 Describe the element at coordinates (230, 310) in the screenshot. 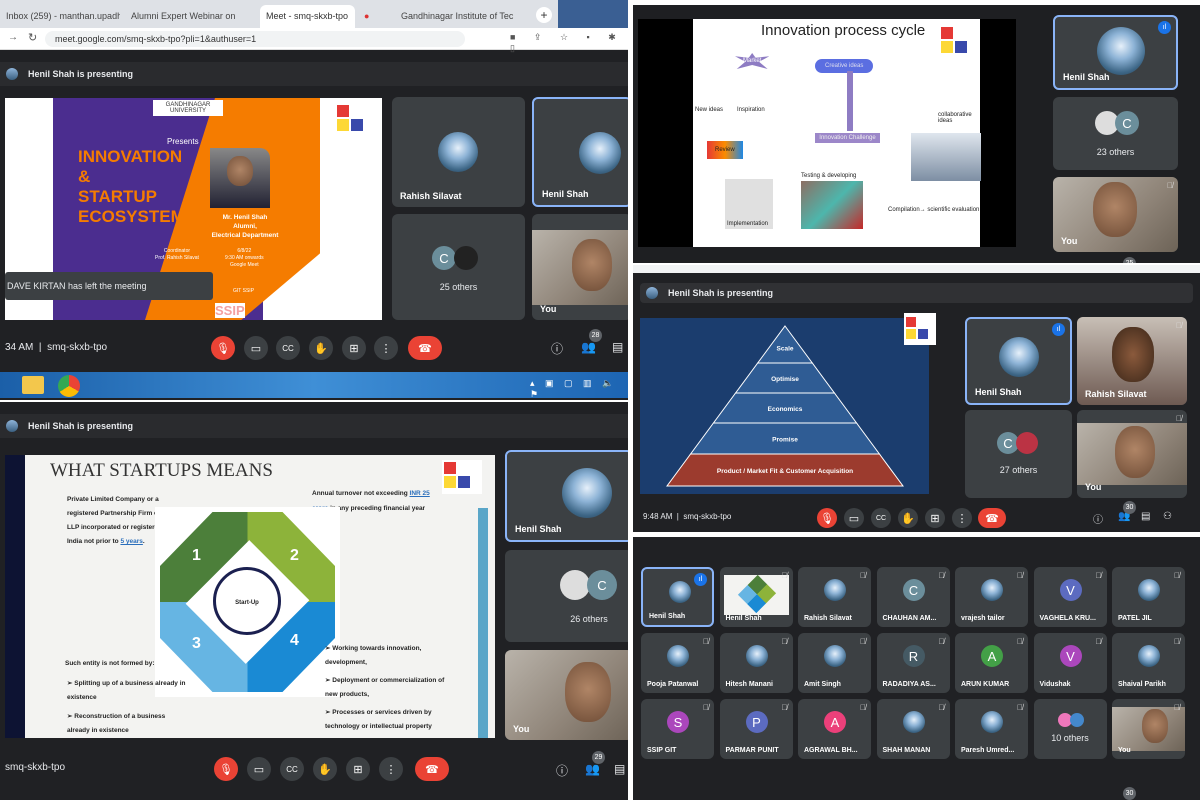

I see `ssip-logo: SSIP` at that location.